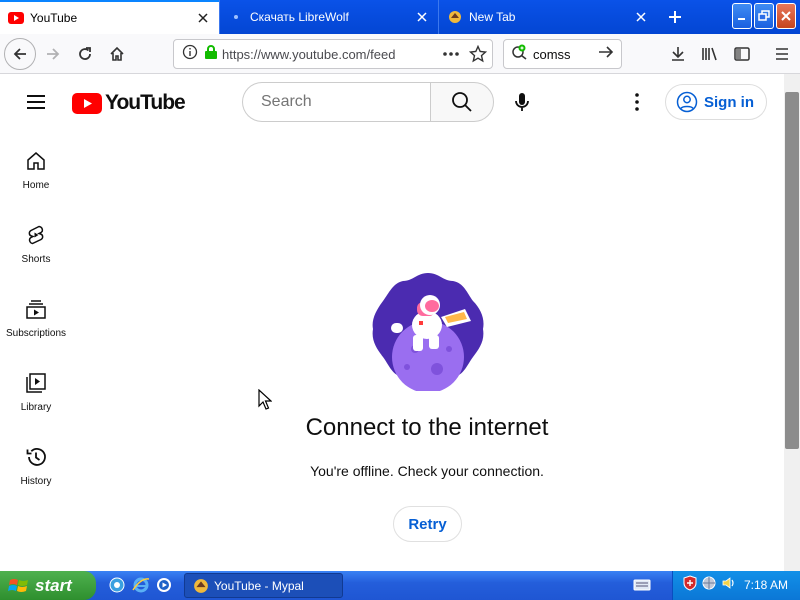 The width and height of the screenshot is (800, 600). Describe the element at coordinates (547, 17) in the screenshot. I see `tab-new-tab: New Tab` at that location.